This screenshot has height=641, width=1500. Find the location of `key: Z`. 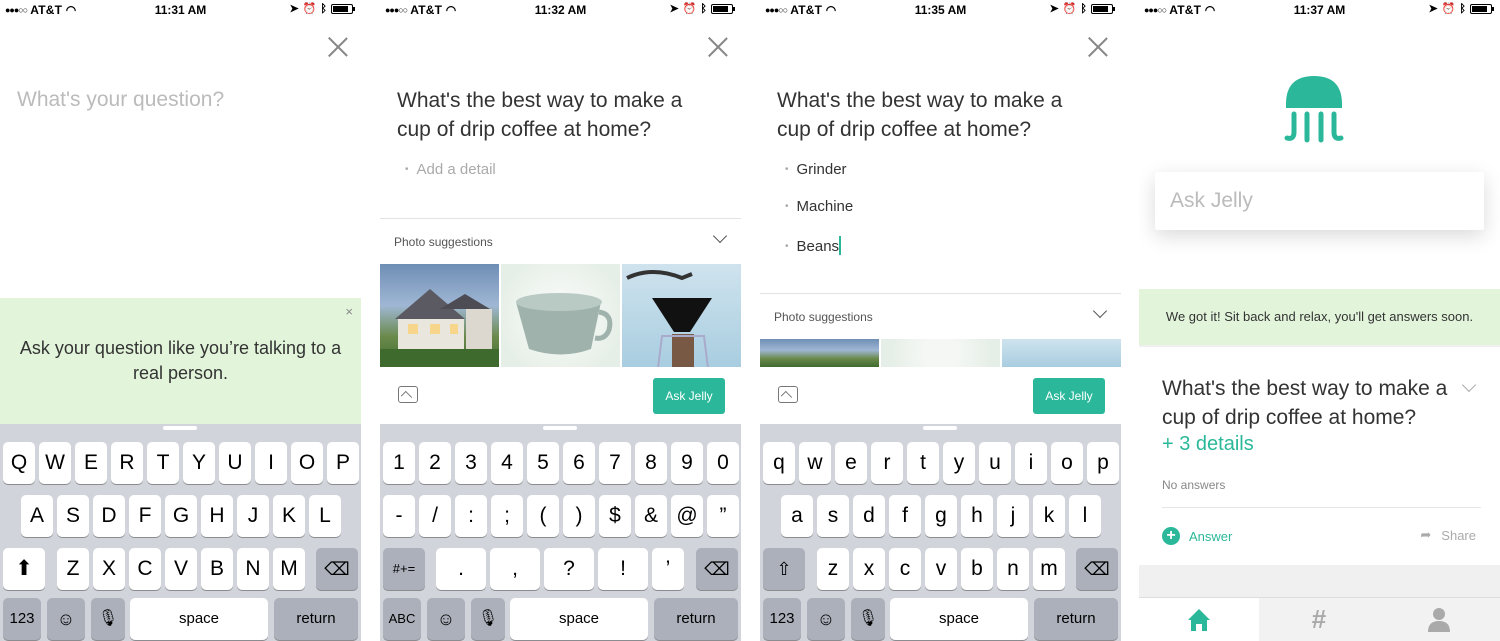

key: Z is located at coordinates (73, 569).